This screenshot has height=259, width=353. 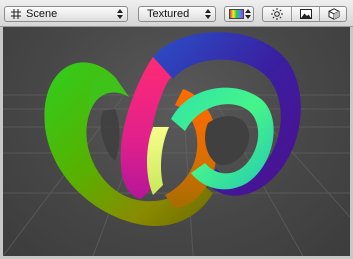 I want to click on sun-lighting-icon, so click(x=277, y=14).